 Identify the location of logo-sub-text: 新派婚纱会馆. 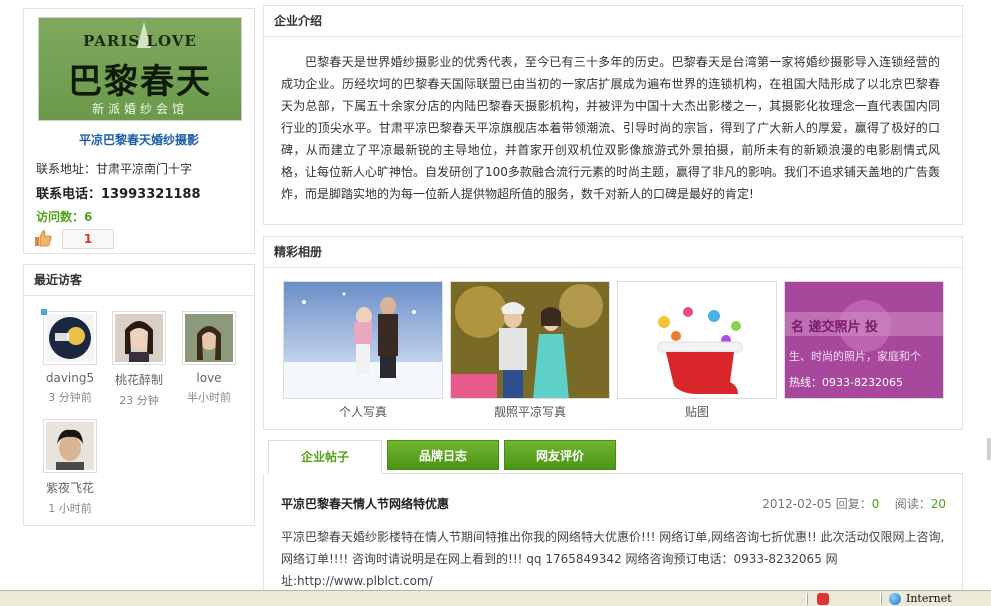
(139, 109).